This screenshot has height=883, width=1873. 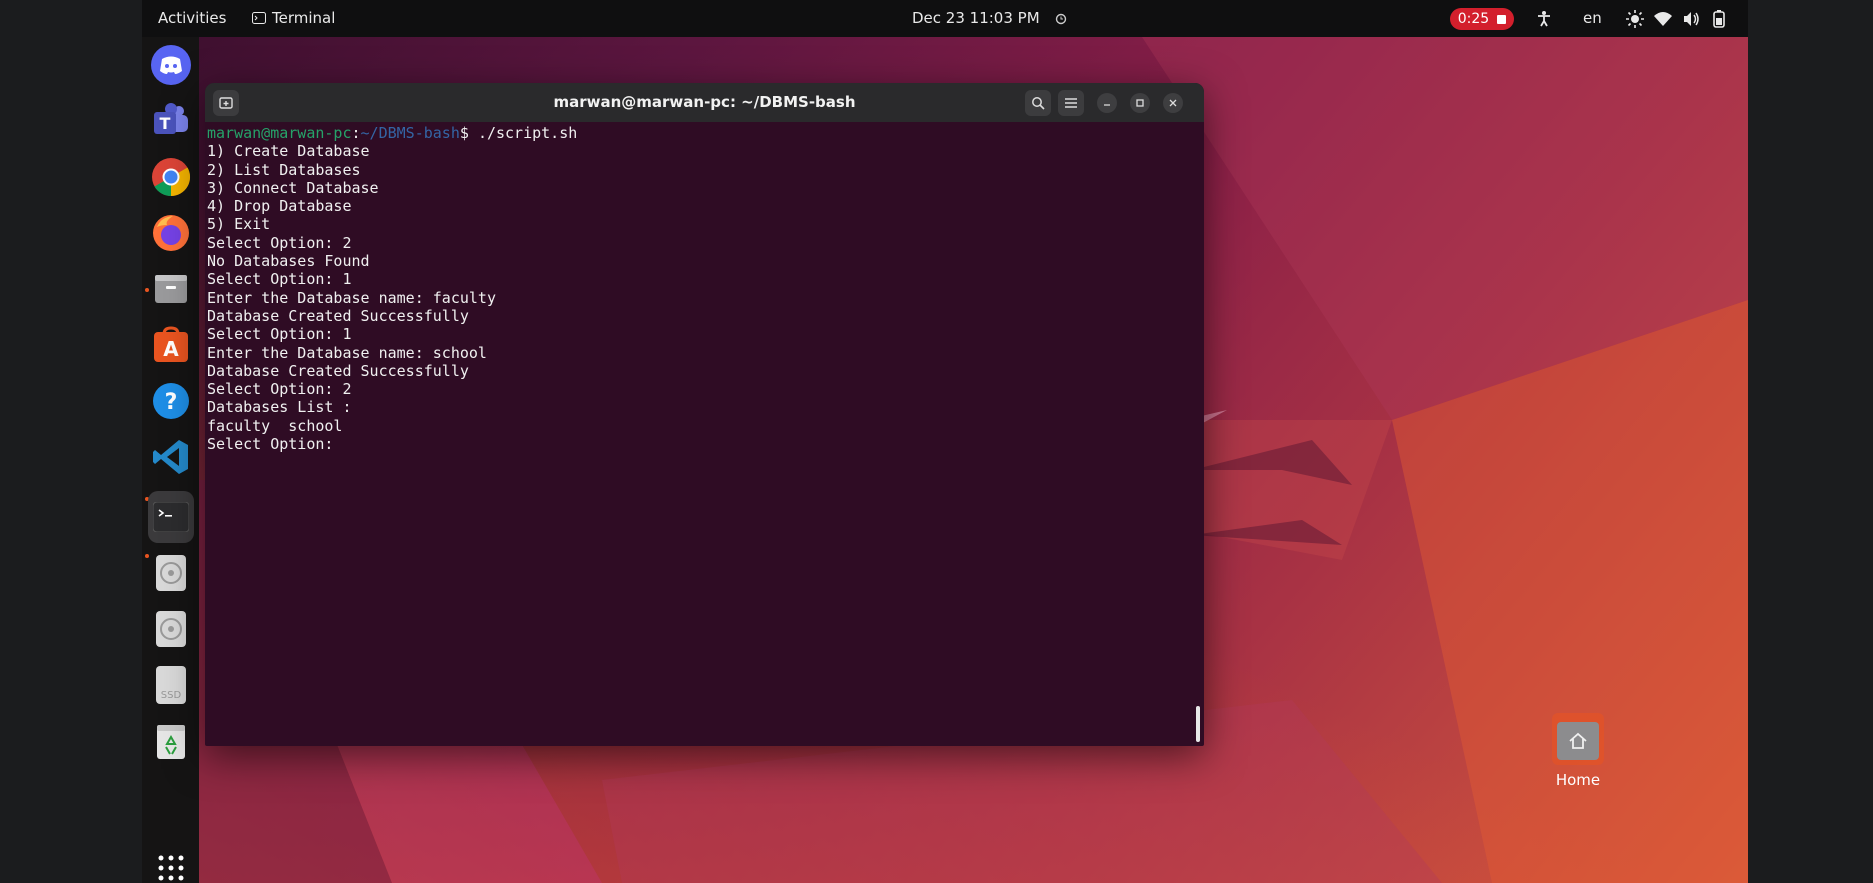 What do you see at coordinates (171, 695) in the screenshot?
I see `ssd-label: SSD` at bounding box center [171, 695].